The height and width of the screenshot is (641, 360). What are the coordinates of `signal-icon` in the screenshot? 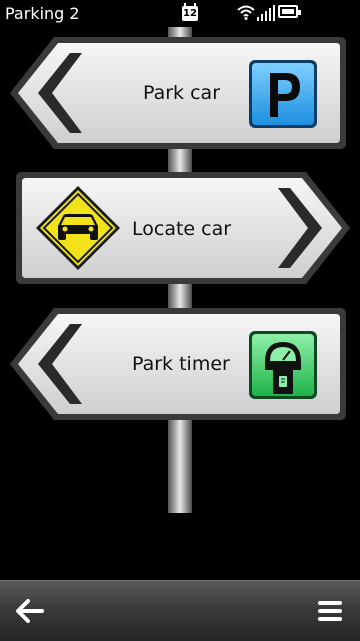 It's located at (266, 13).